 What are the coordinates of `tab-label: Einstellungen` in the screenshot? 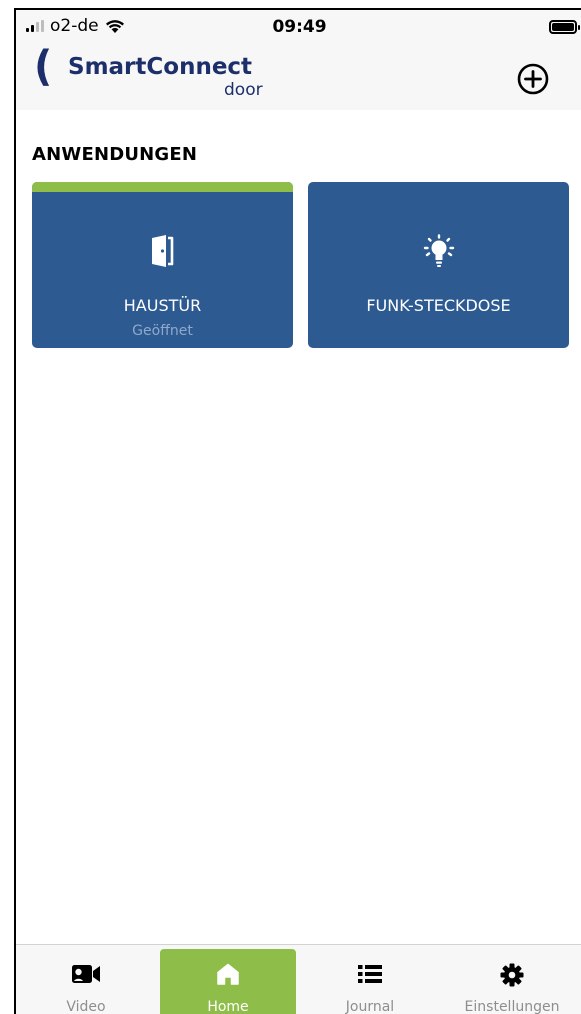 It's located at (512, 1006).